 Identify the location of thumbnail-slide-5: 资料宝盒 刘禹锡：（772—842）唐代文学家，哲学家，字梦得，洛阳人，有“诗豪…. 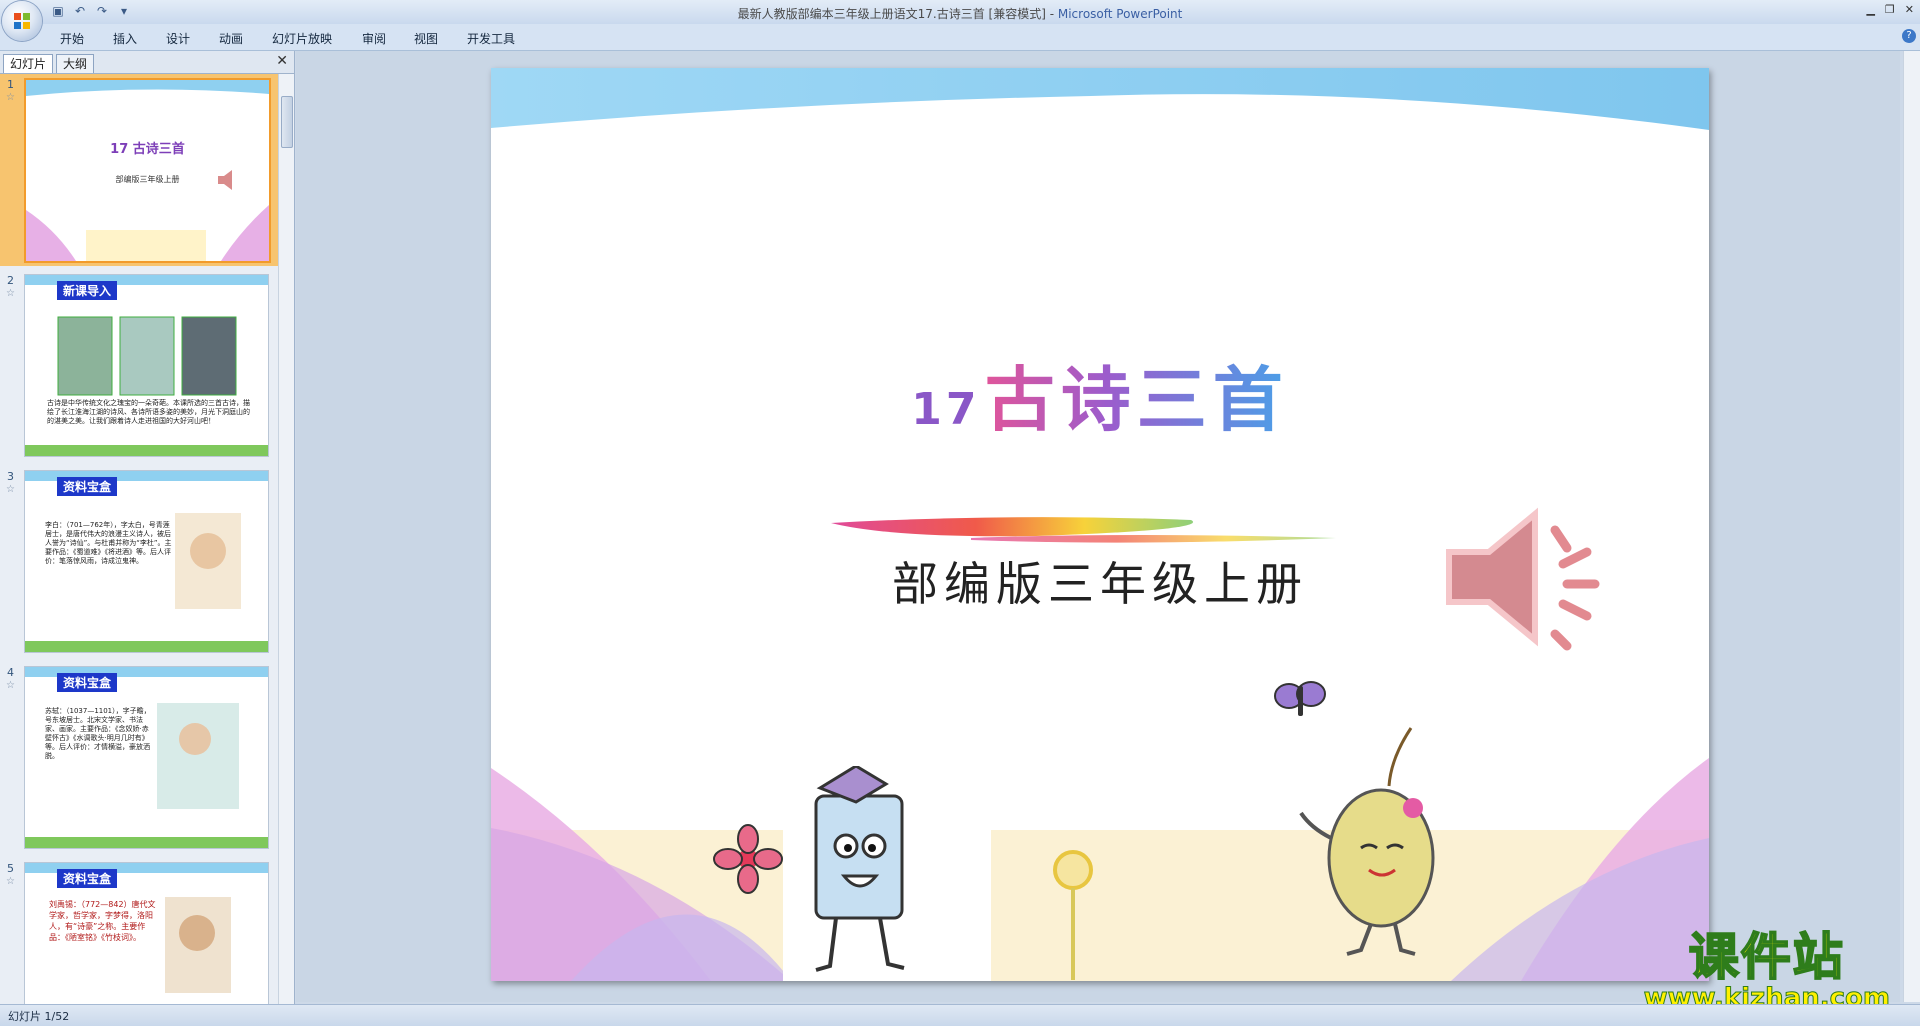
(146, 933).